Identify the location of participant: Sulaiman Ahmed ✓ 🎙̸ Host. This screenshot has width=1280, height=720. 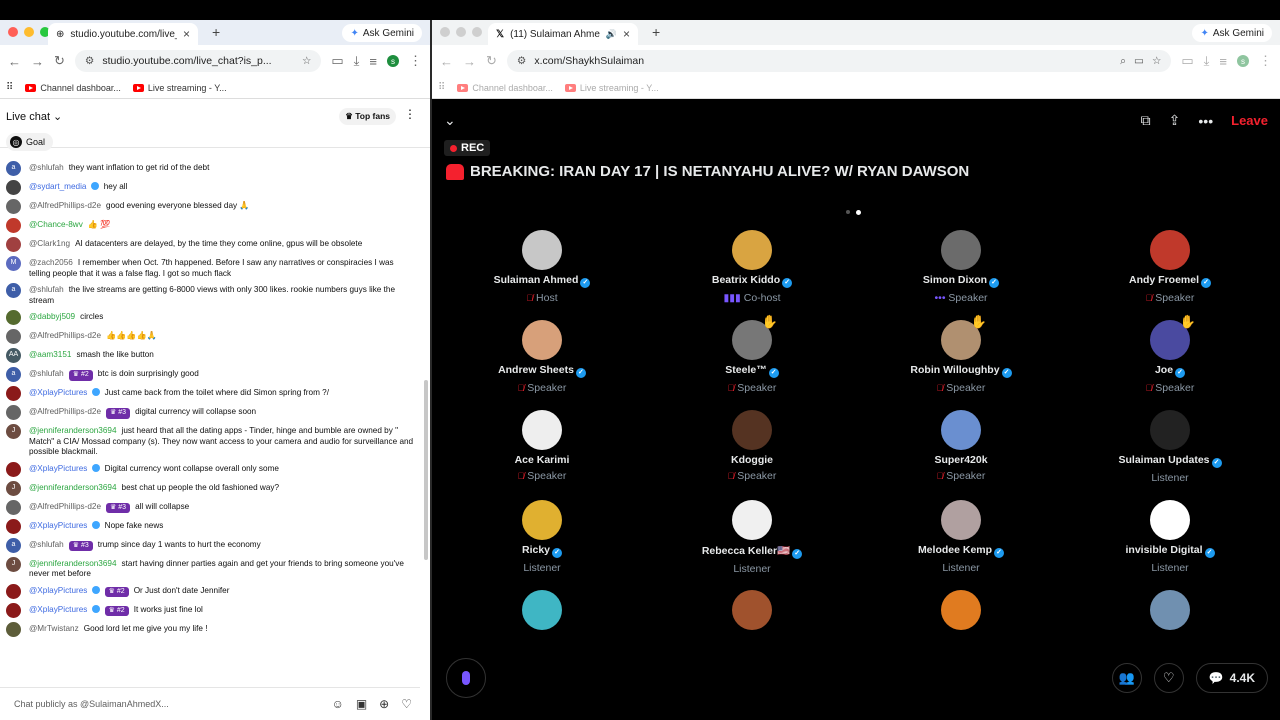
(542, 267).